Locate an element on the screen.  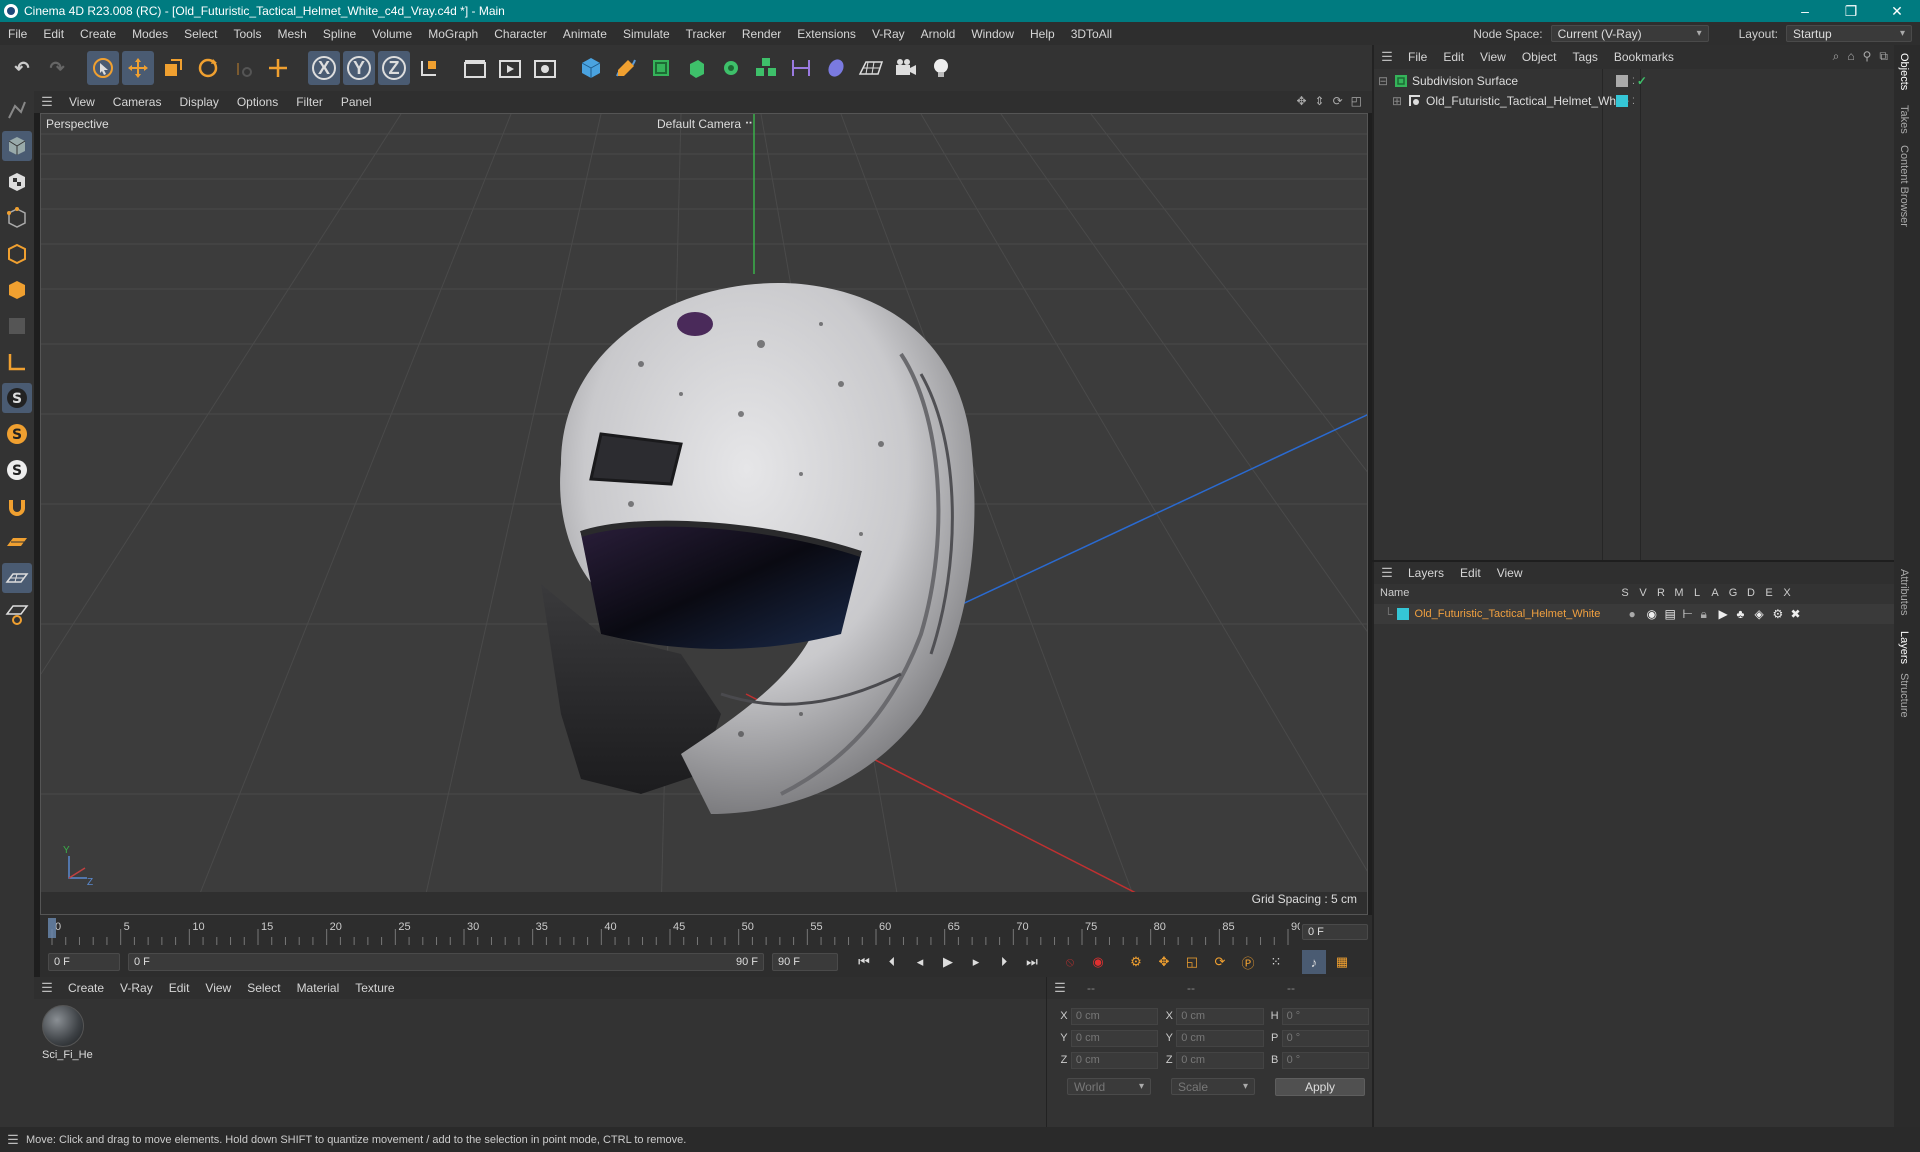
visibility-dots-icon: ⁚ is located at coordinates (1633, 81).